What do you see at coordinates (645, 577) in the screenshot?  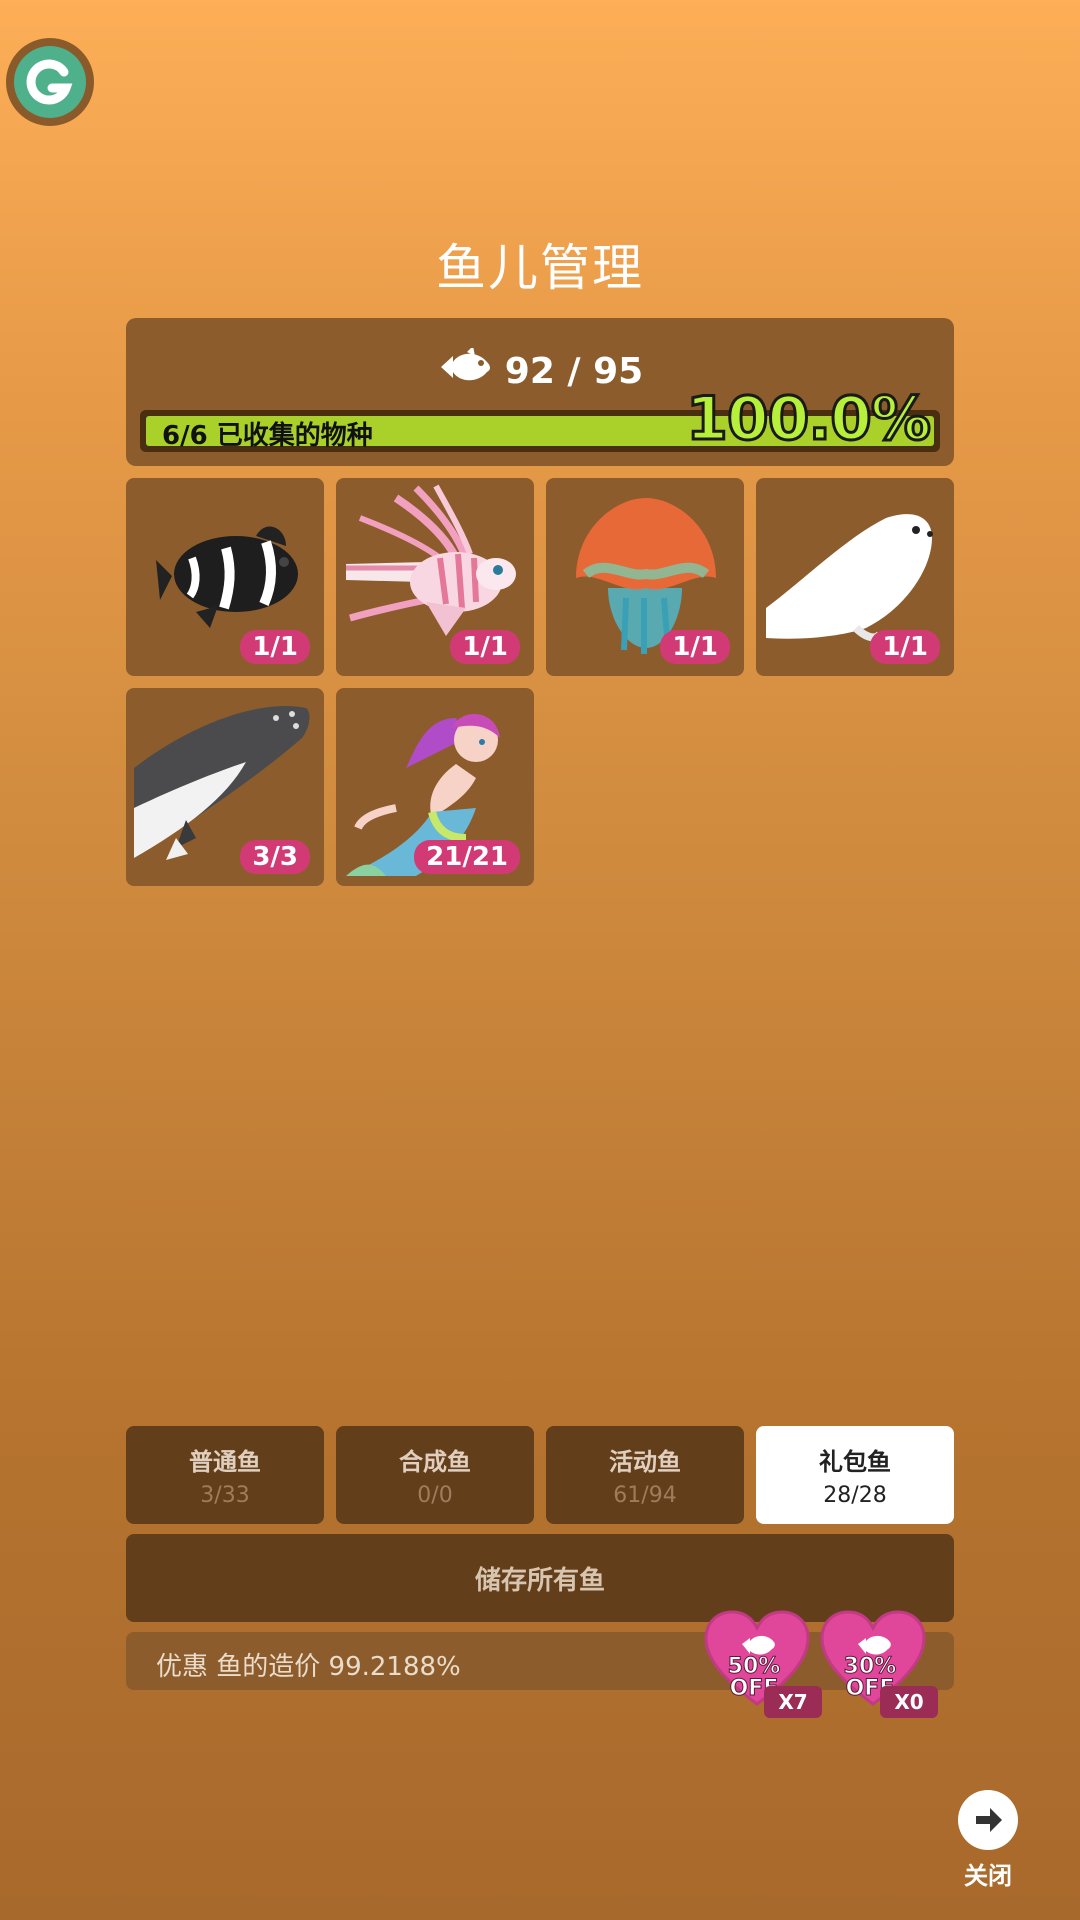 I see `species-card-jellyfish: 1/1` at bounding box center [645, 577].